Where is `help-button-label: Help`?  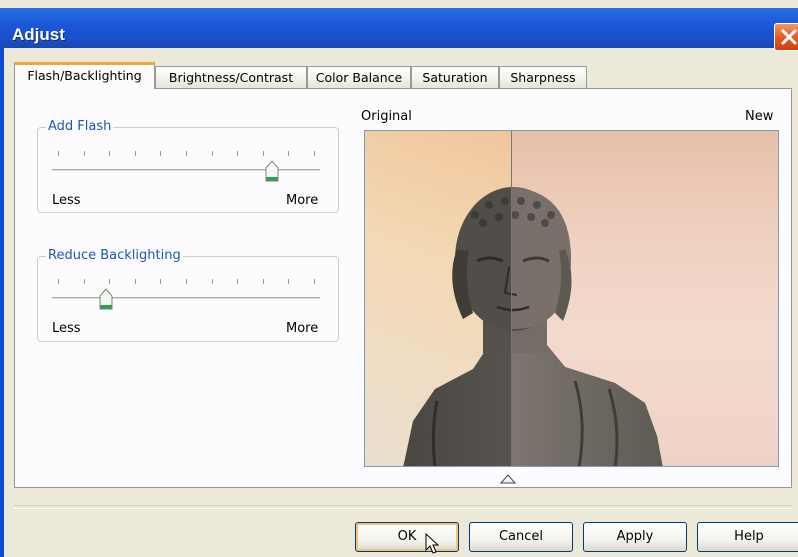
help-button-label: Help is located at coordinates (749, 536).